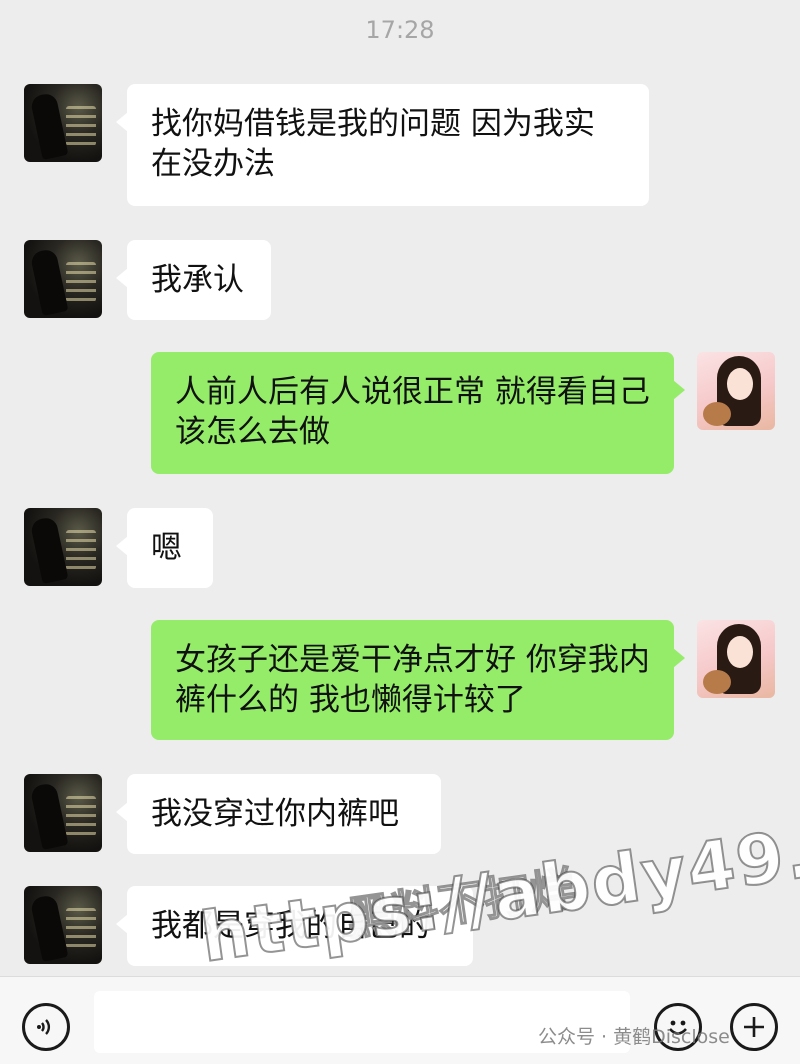 Image resolution: width=800 pixels, height=1064 pixels. I want to click on received-message-bubble: 我承认, so click(193, 280).